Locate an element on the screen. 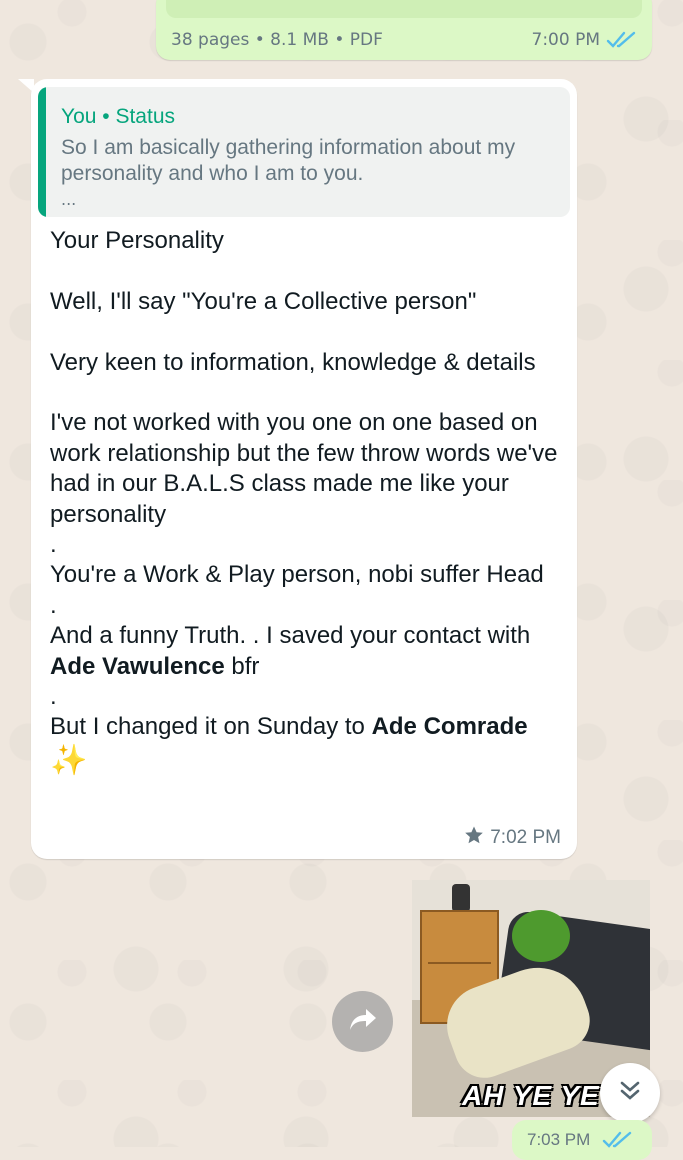 This screenshot has width=683, height=1160. message-meta: 7:02 PM is located at coordinates (512, 838).